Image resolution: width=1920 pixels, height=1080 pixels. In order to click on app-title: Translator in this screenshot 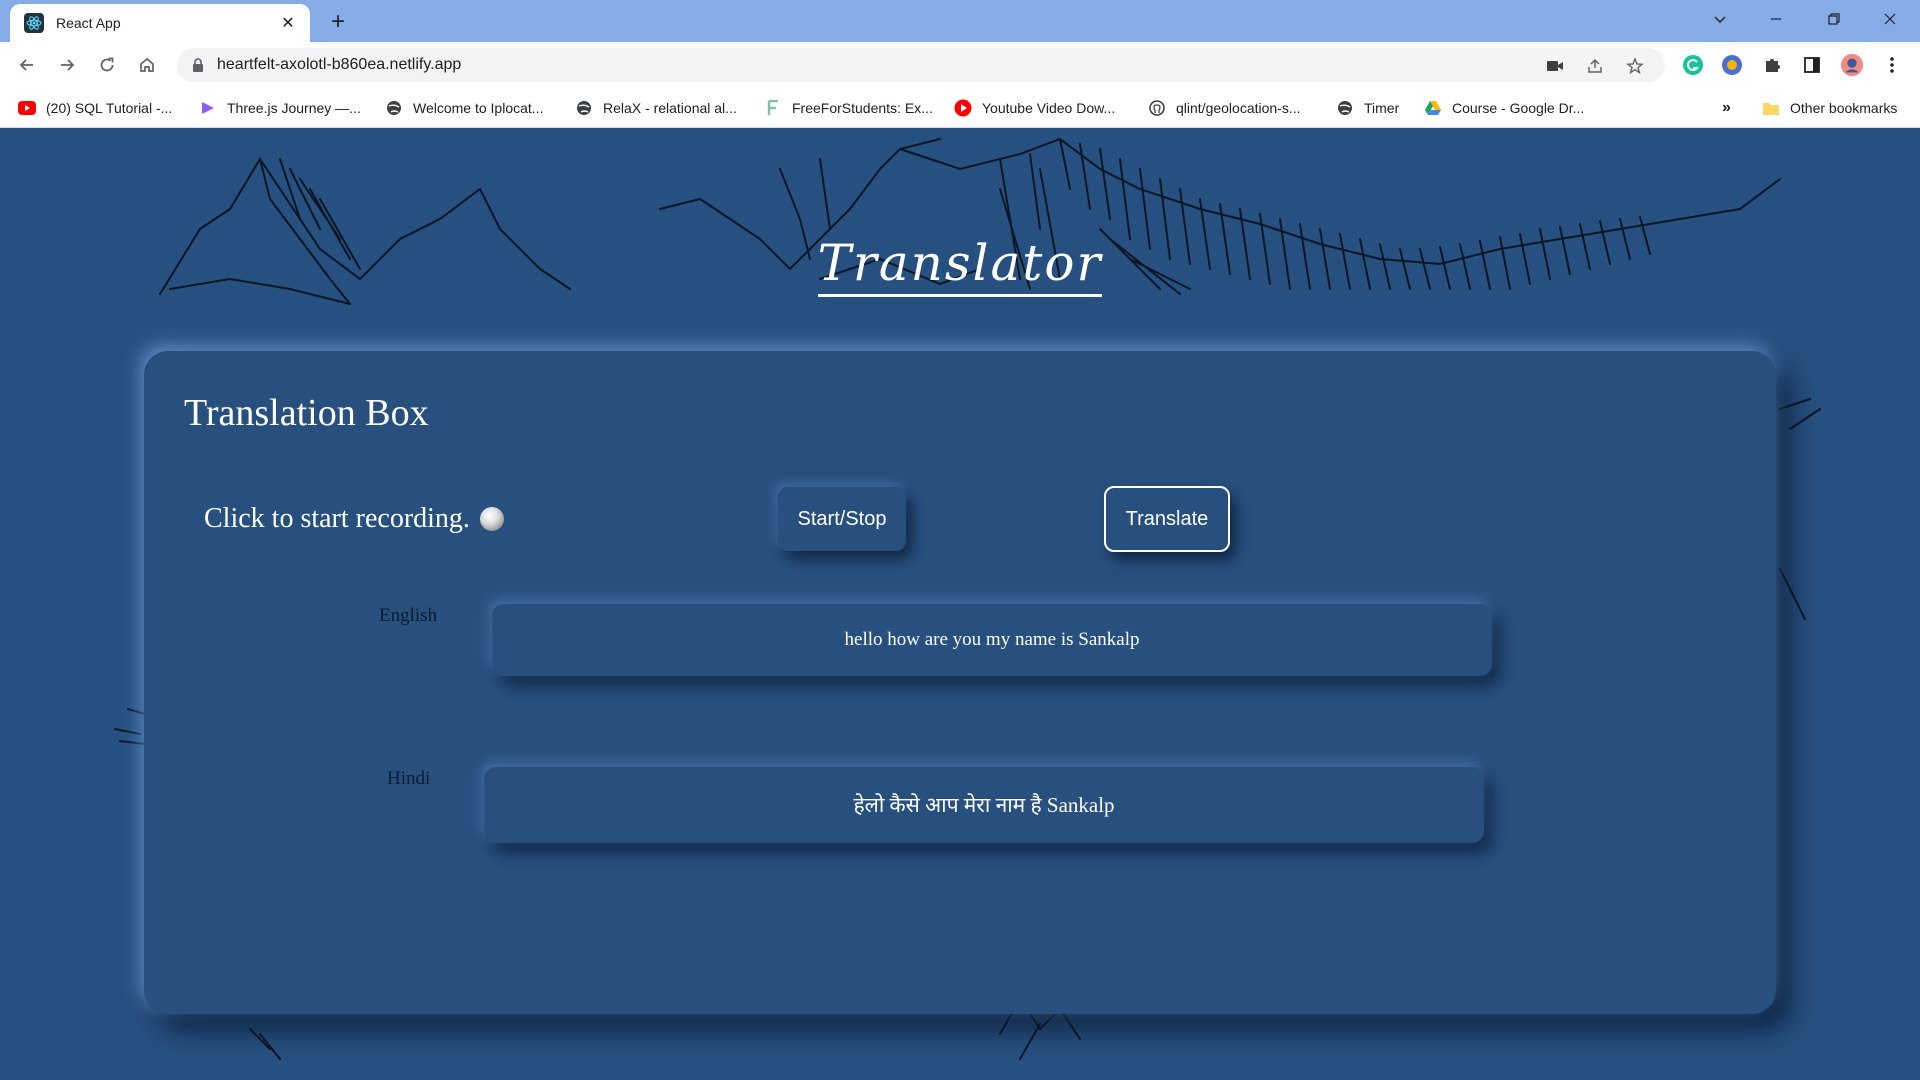, I will do `click(960, 265)`.